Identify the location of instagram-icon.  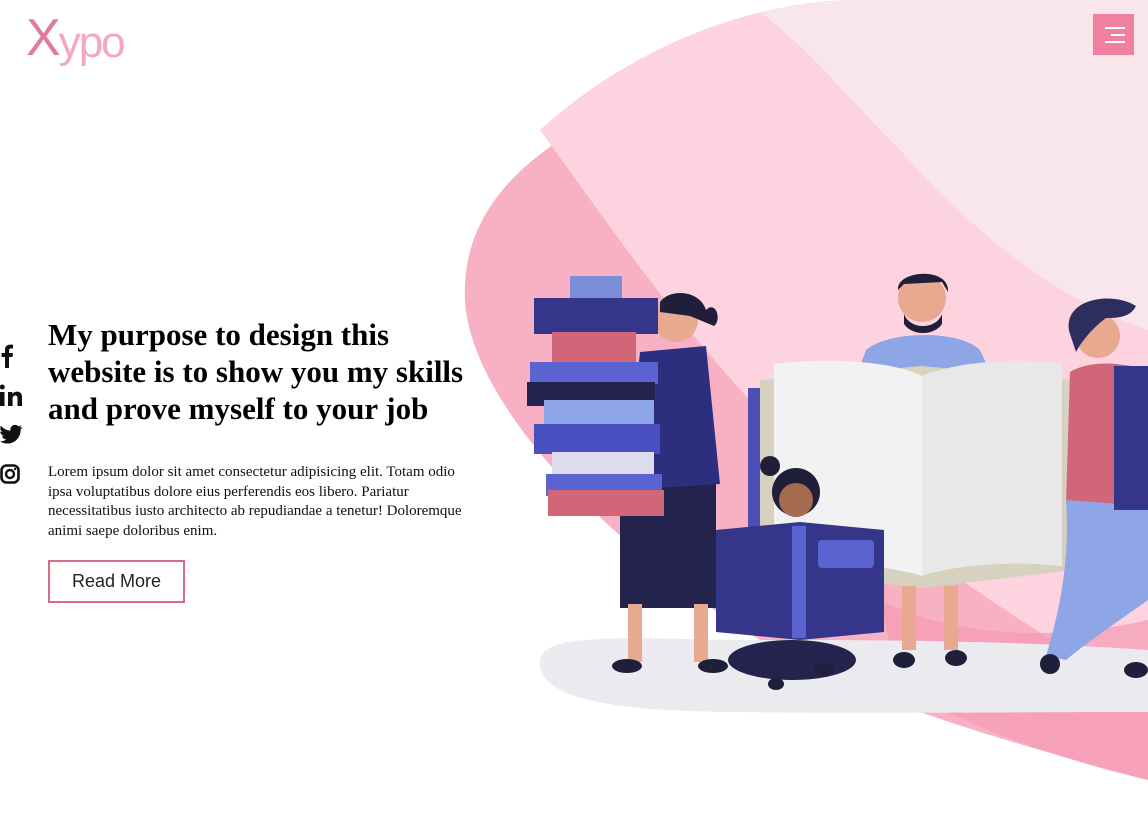
(11, 477).